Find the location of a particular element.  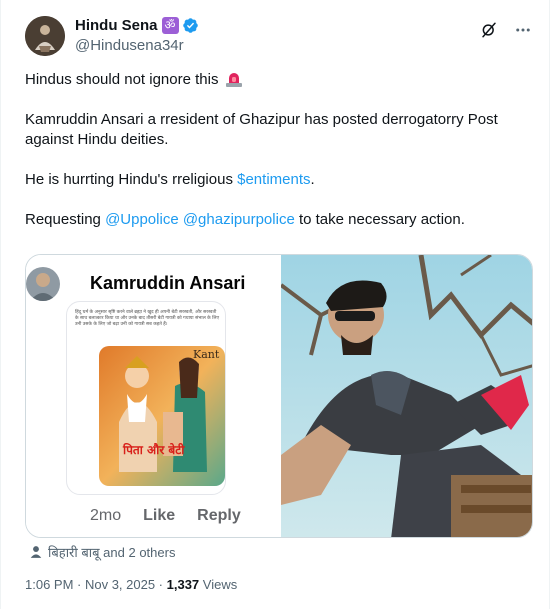

fb-time: 2mo is located at coordinates (106, 515).